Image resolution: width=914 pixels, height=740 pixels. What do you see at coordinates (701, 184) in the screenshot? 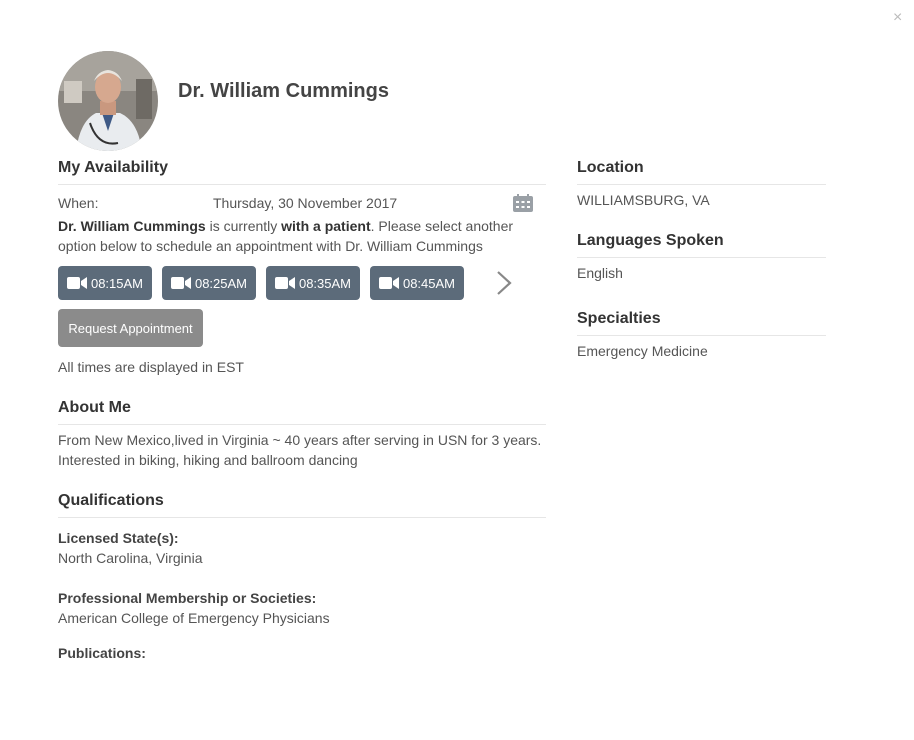
I see `location-divider` at bounding box center [701, 184].